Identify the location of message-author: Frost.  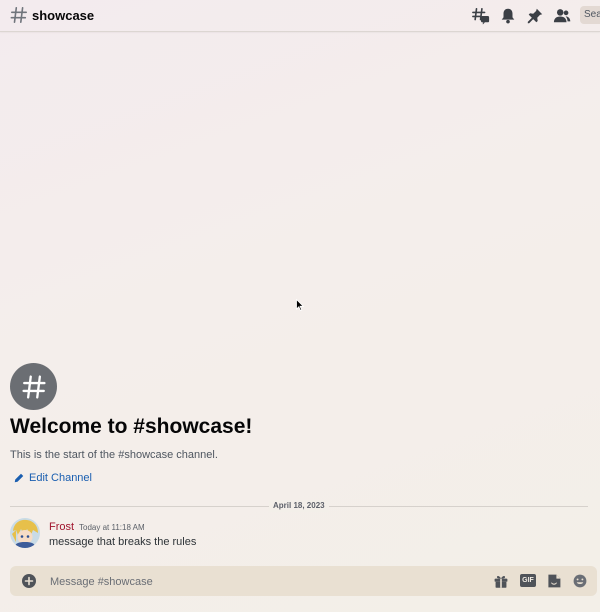
(61, 527).